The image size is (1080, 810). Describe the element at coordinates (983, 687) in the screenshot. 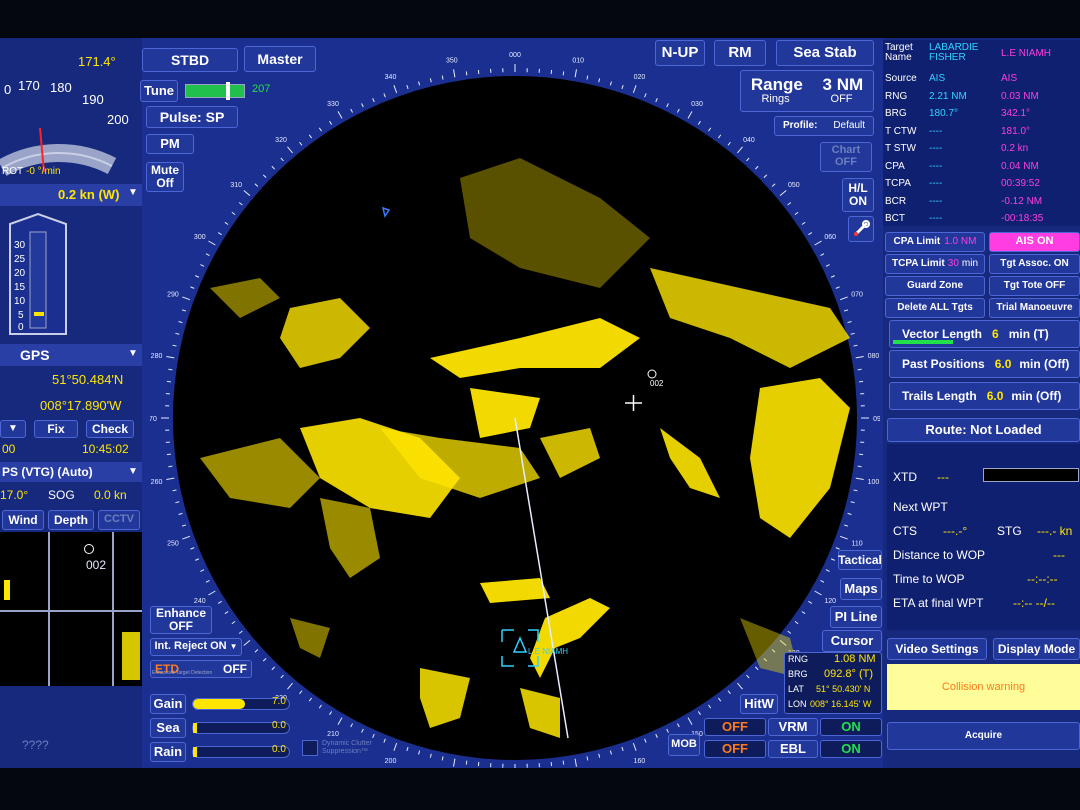

I see `collision-warning: Collision warning` at that location.